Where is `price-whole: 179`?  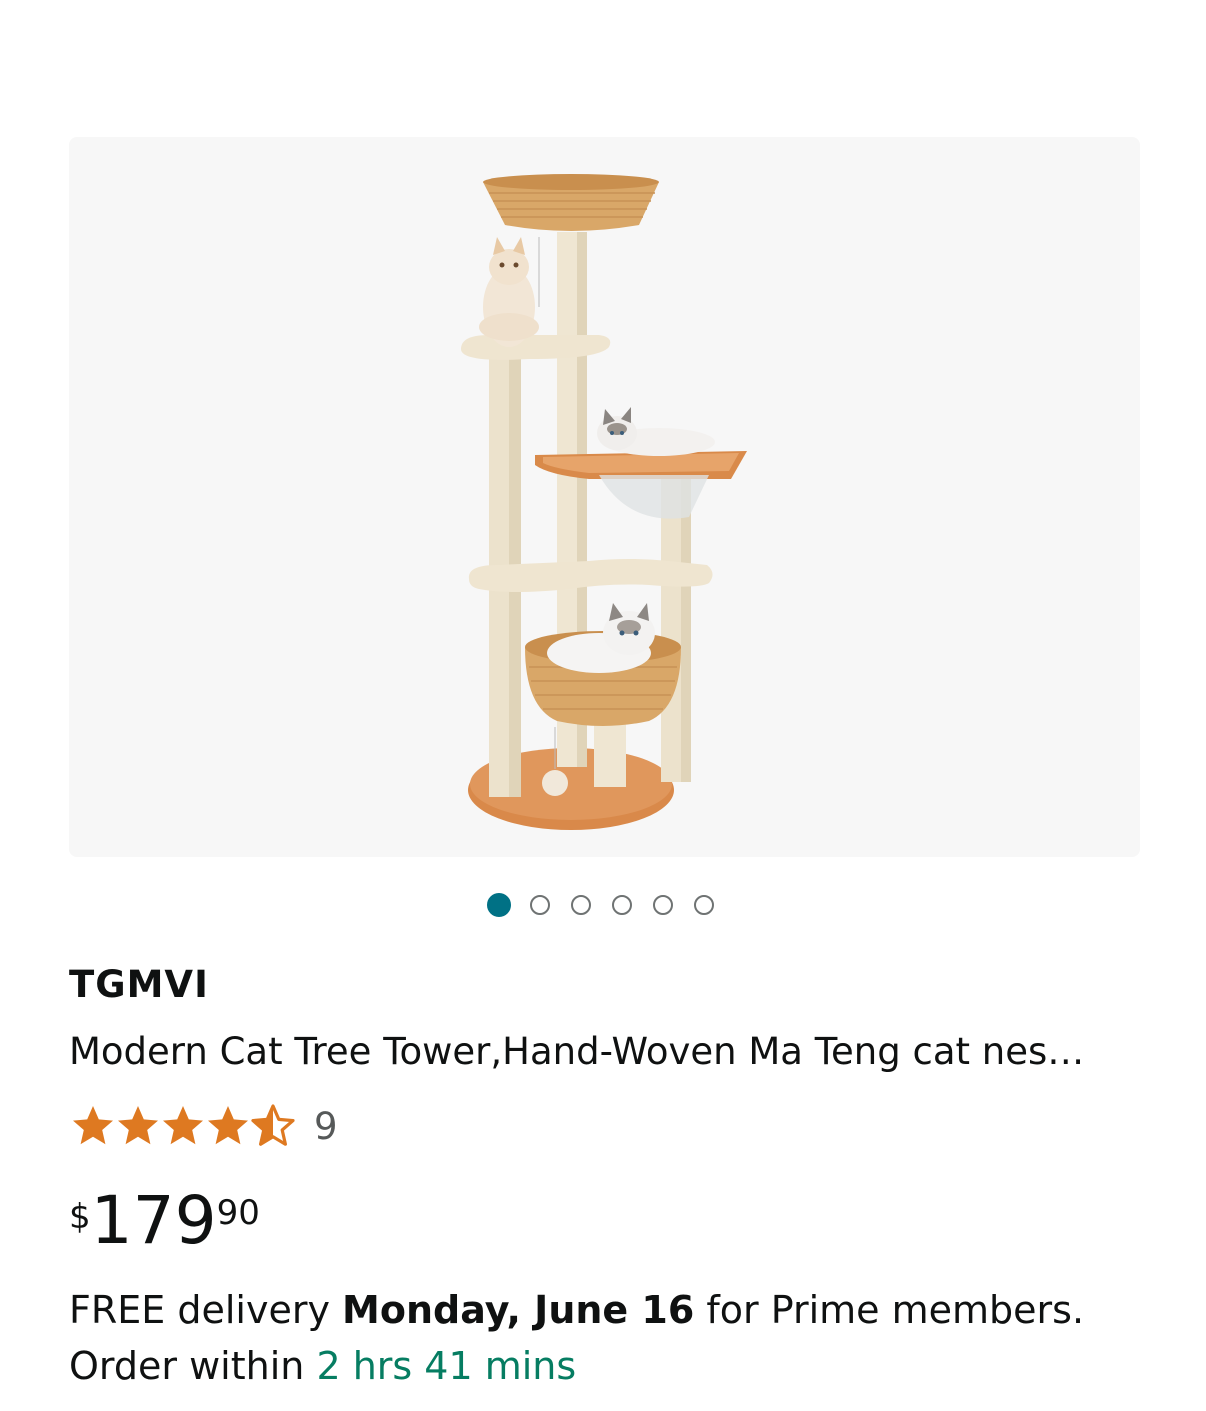
price-whole: 179 is located at coordinates (153, 1220).